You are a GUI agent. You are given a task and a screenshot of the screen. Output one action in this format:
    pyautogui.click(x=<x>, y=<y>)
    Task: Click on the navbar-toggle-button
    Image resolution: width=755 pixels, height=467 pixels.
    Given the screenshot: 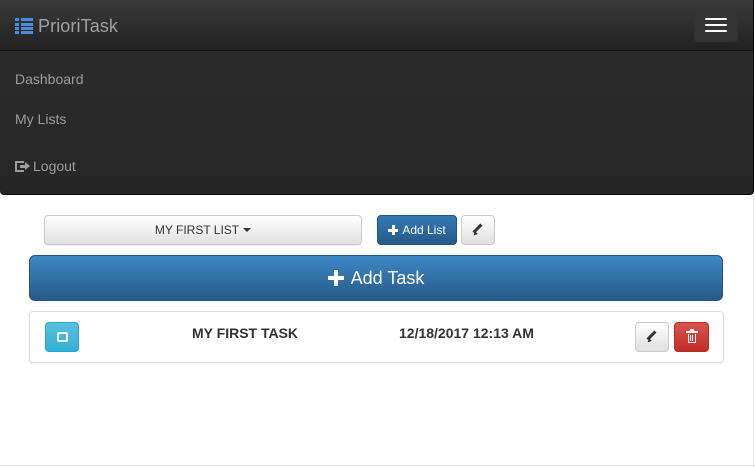 What is the action you would take?
    pyautogui.click(x=716, y=25)
    